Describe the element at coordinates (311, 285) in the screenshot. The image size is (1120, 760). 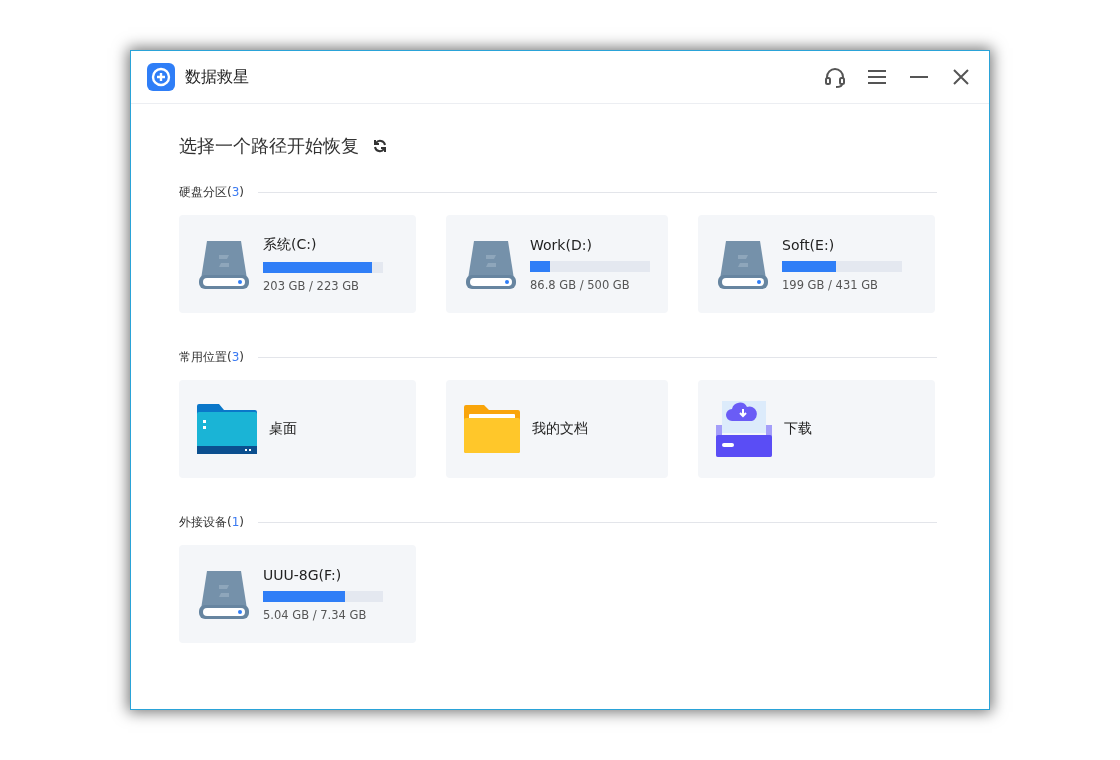
I see `usage-text: 203 GB / 223 GB` at that location.